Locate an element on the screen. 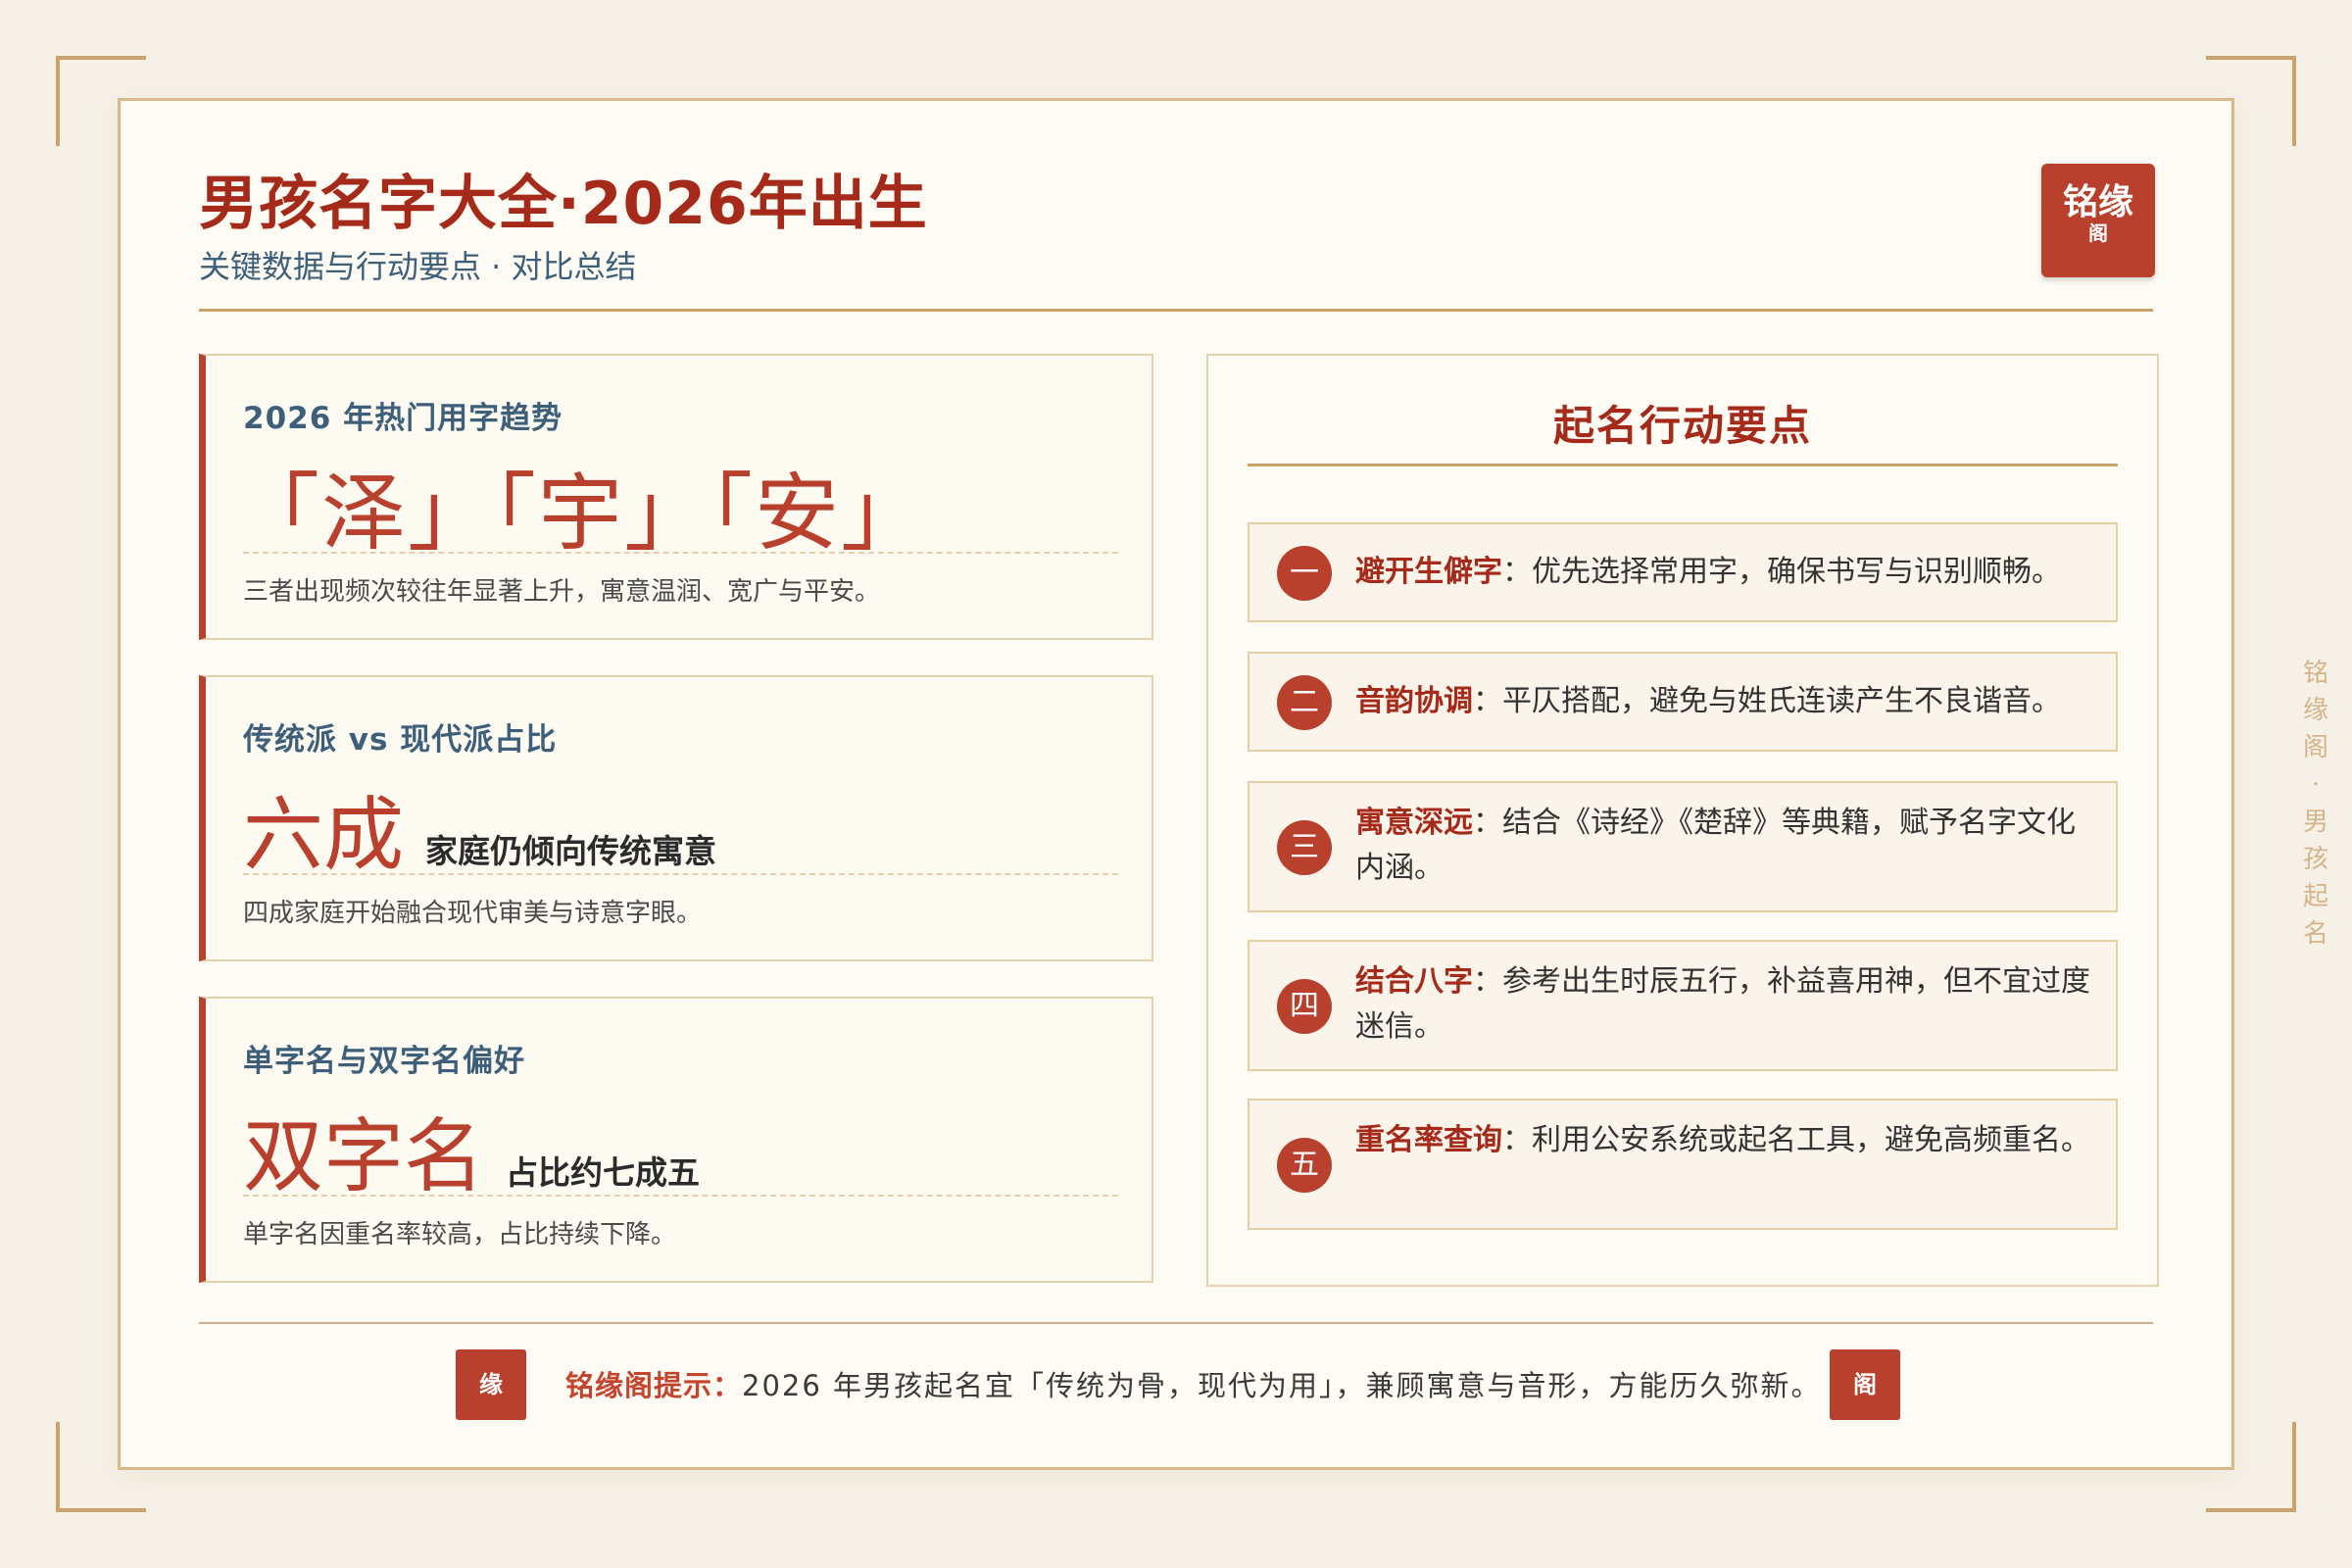 The image size is (2352, 1568). action-detail: ：利用公安系统或起名工具，避免高频重名。 is located at coordinates (1796, 1140).